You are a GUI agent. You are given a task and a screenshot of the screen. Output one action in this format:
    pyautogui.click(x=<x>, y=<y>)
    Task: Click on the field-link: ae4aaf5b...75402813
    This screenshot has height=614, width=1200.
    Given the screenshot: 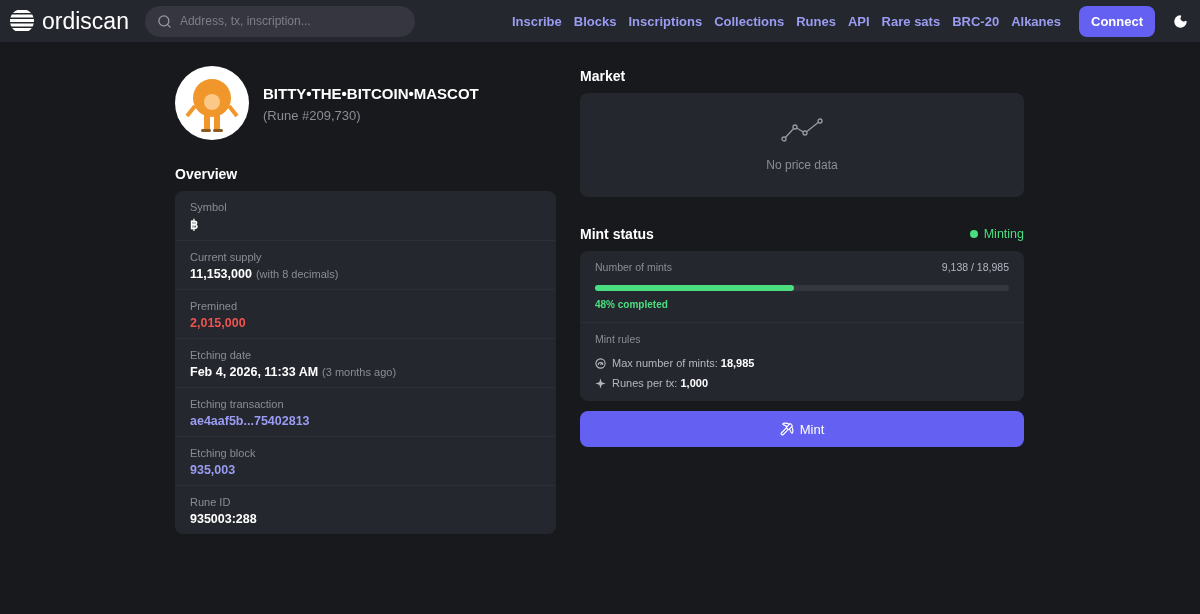 What is the action you would take?
    pyautogui.click(x=250, y=421)
    